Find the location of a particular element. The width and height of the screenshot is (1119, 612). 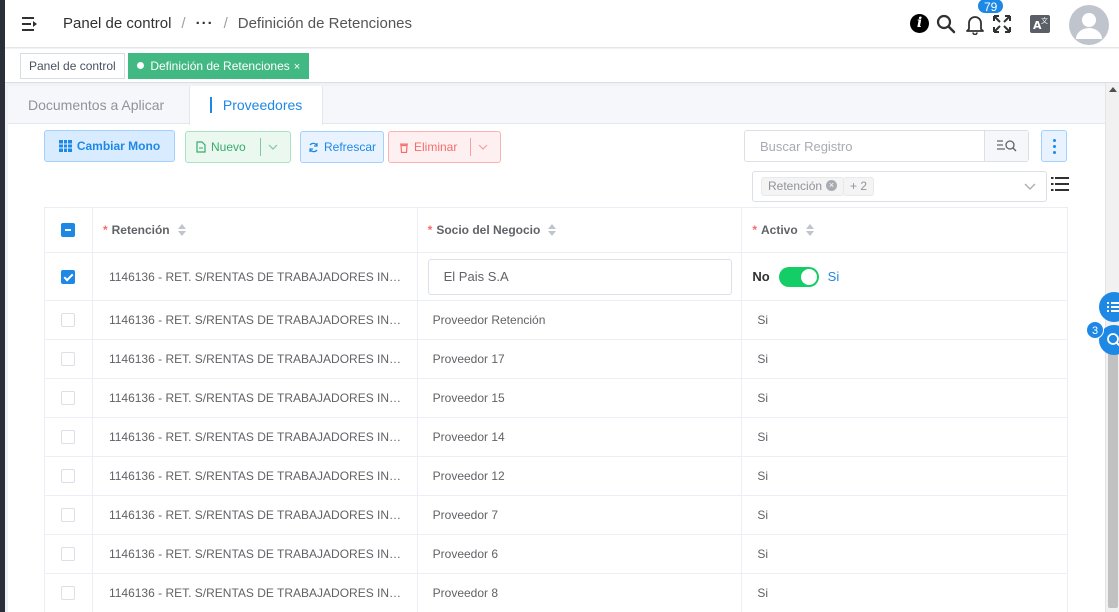

tag-definicion-retenciones: Definición de Retenciones × is located at coordinates (219, 66).